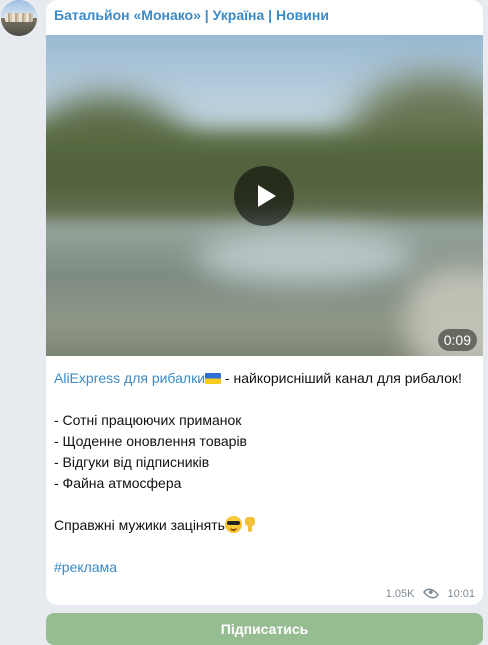 The width and height of the screenshot is (488, 645). What do you see at coordinates (341, 378) in the screenshot?
I see `intro-text: - найкорисніший канал для рибалок!` at bounding box center [341, 378].